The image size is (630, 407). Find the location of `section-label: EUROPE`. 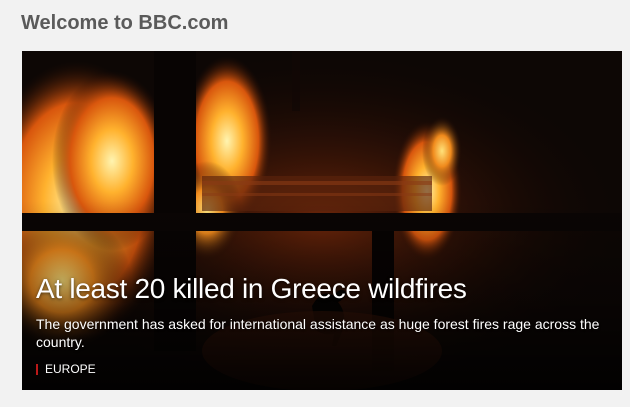

section-label: EUROPE is located at coordinates (70, 369).